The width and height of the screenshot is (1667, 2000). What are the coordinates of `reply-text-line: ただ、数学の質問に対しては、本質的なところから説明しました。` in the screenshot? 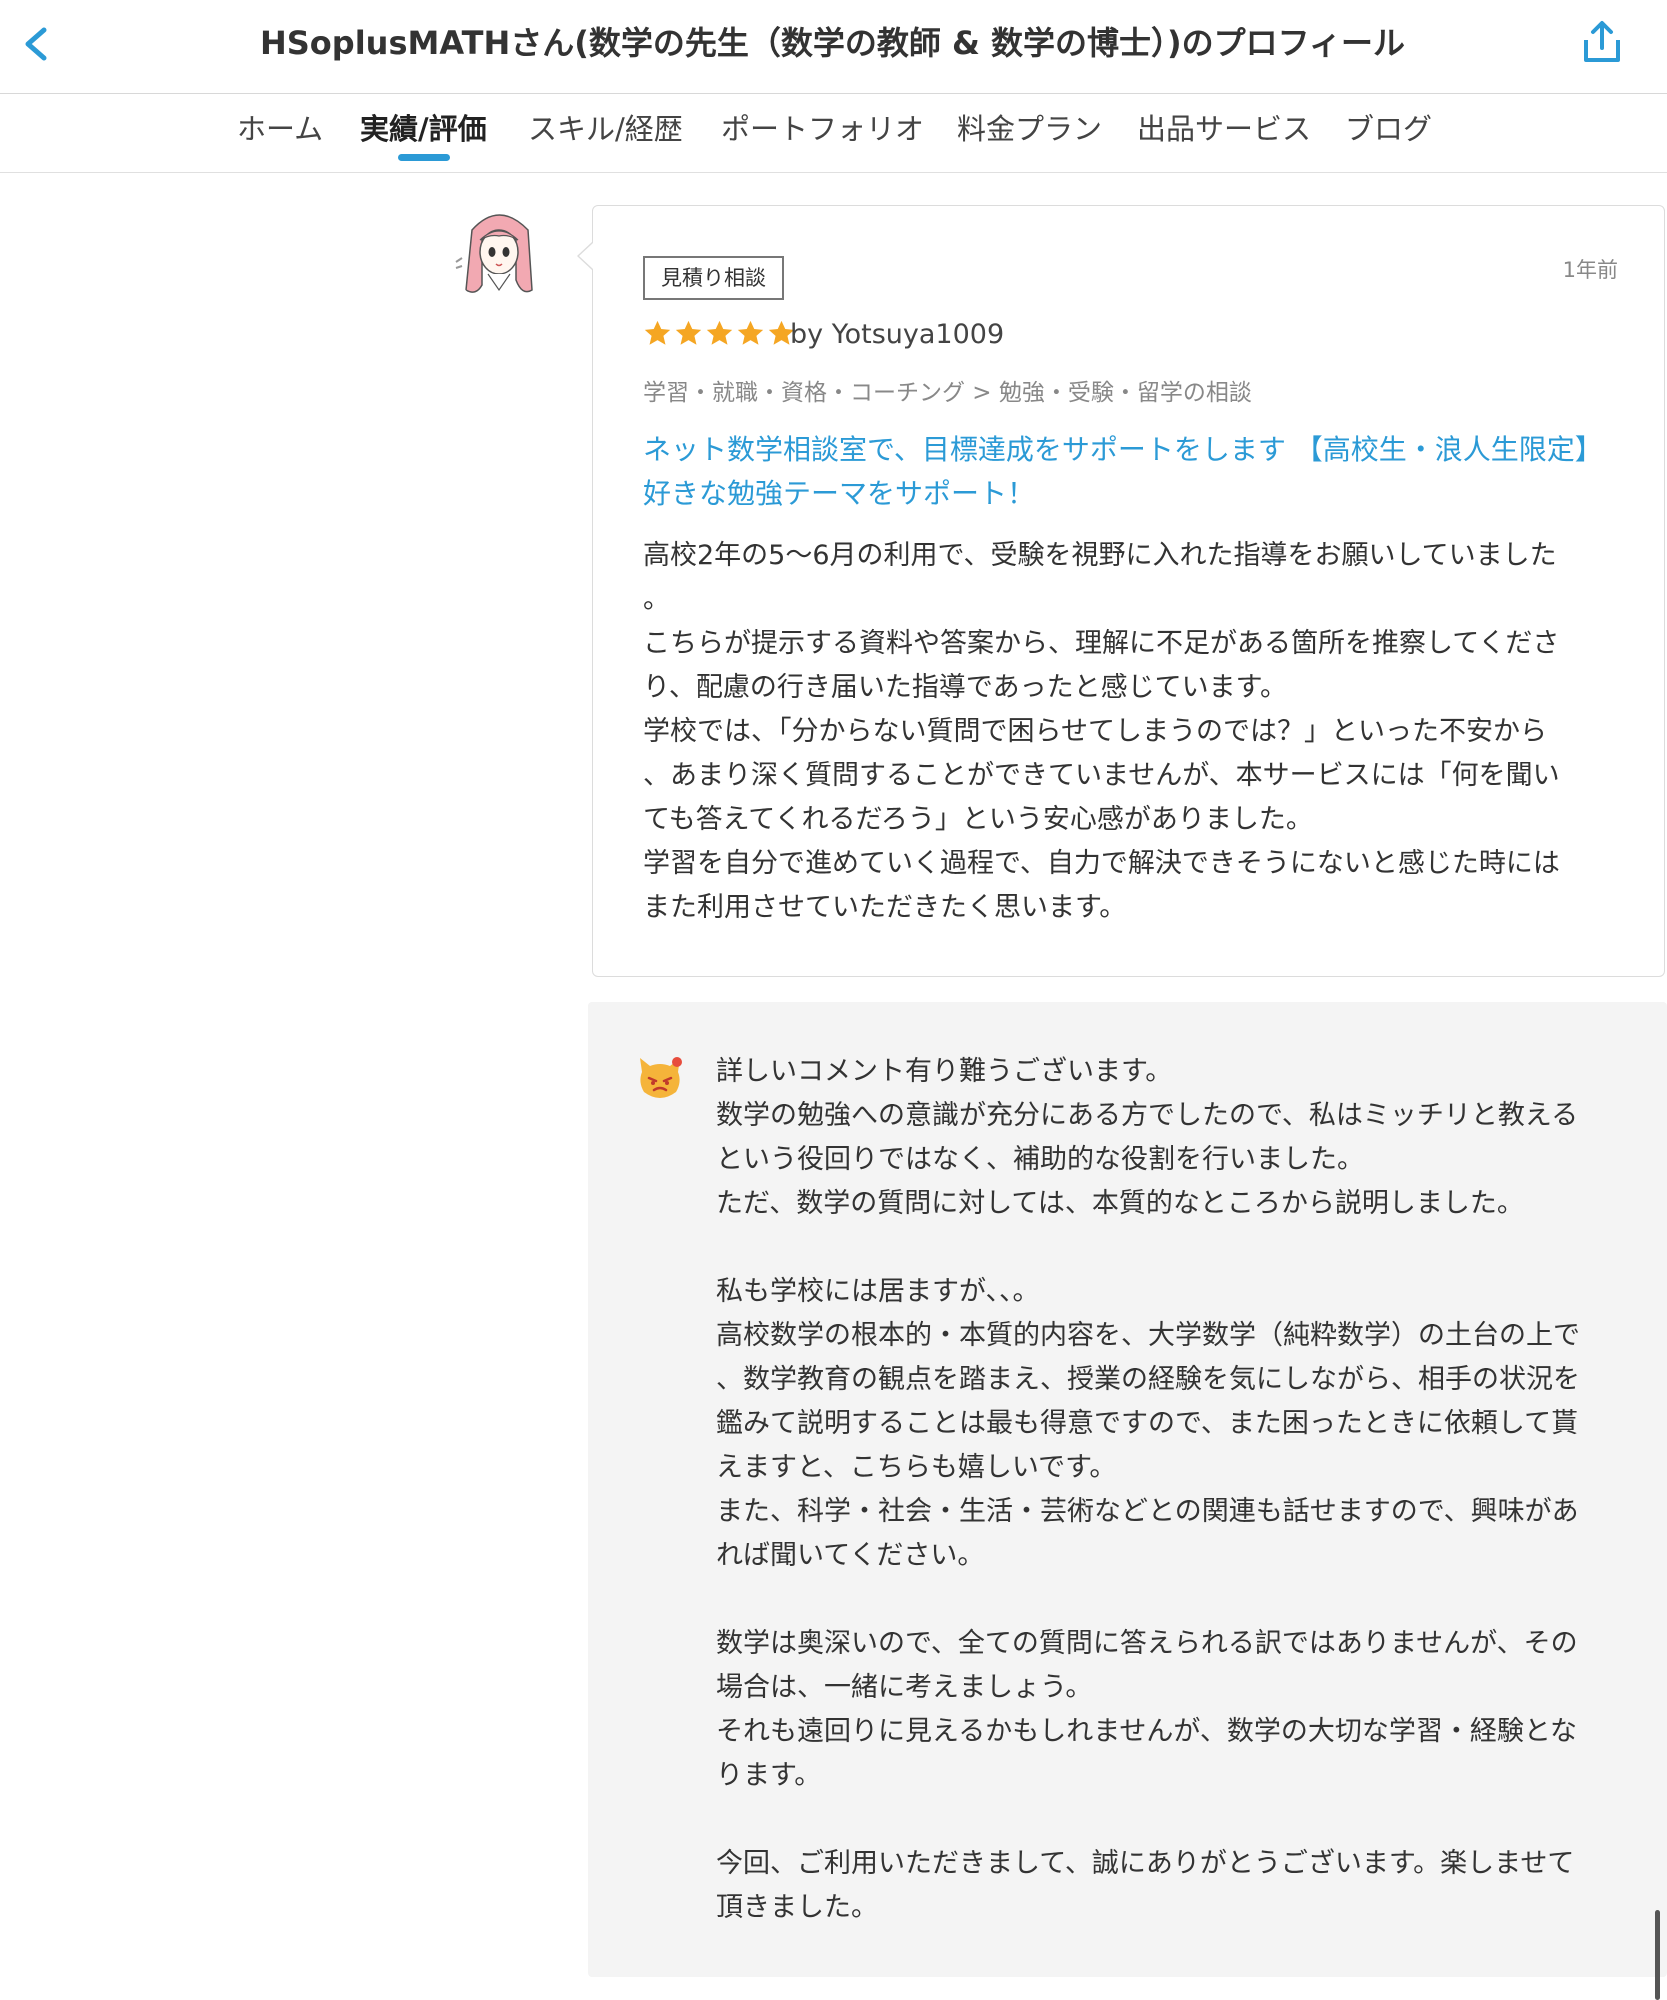 It's located at (1120, 1203).